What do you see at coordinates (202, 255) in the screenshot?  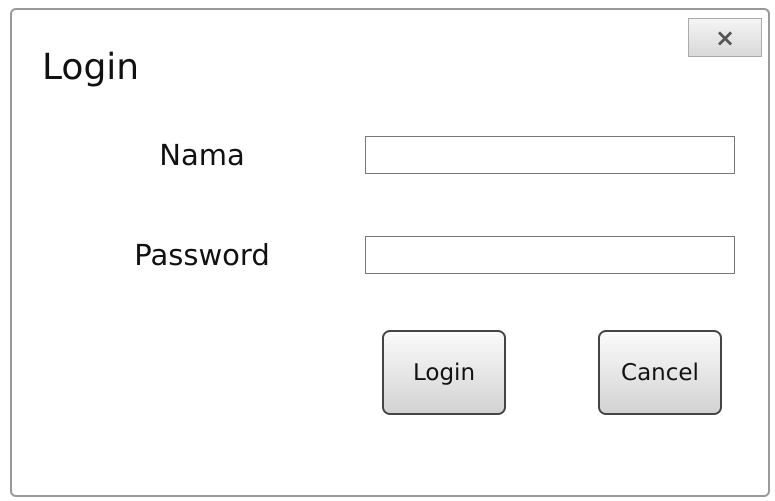 I see `field-label: Password` at bounding box center [202, 255].